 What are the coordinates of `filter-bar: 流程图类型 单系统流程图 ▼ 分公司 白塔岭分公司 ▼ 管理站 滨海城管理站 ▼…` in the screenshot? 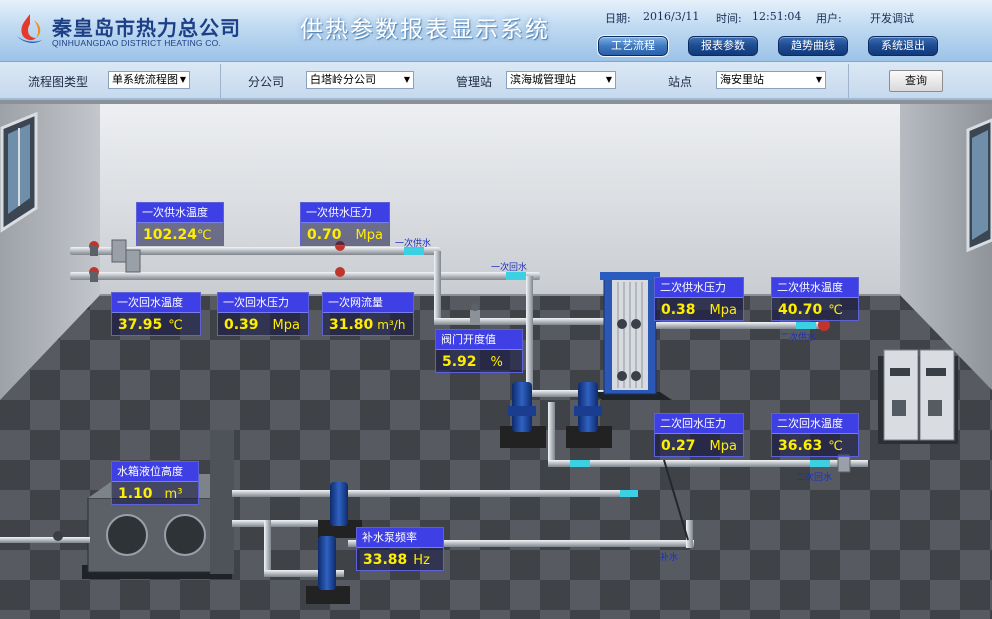 It's located at (496, 81).